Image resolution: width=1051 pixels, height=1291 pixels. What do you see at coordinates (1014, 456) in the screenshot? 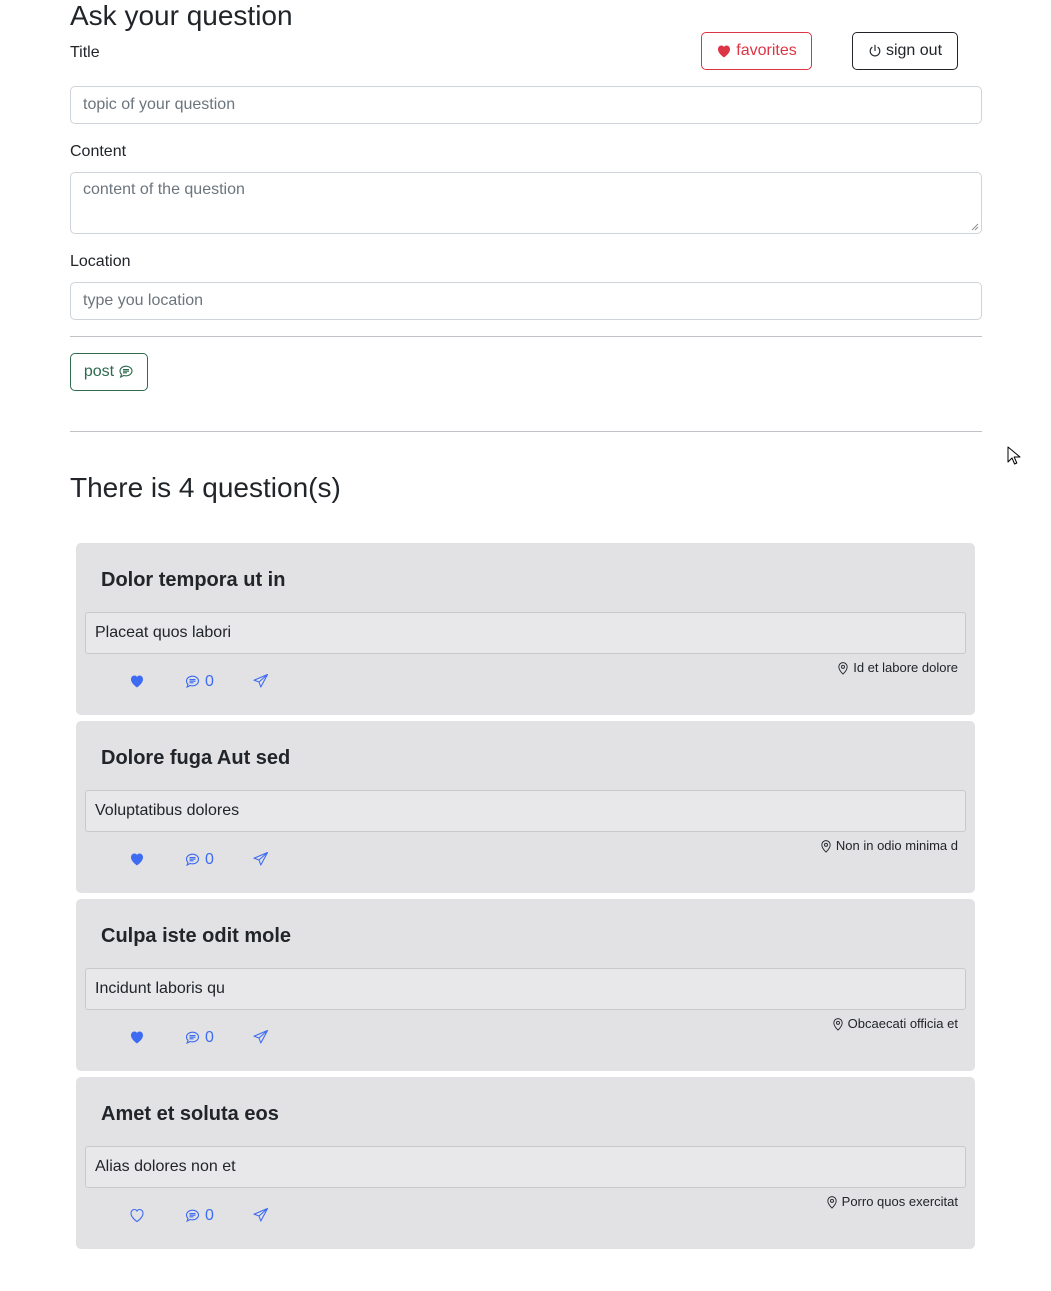
I see `mouse-cursor-icon` at bounding box center [1014, 456].